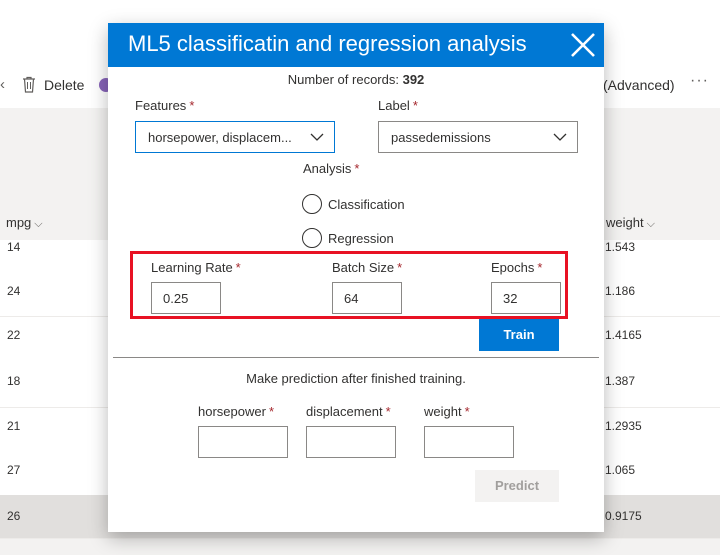 The width and height of the screenshot is (720, 555). What do you see at coordinates (513, 267) in the screenshot?
I see `epochs-label-text: Epochs` at bounding box center [513, 267].